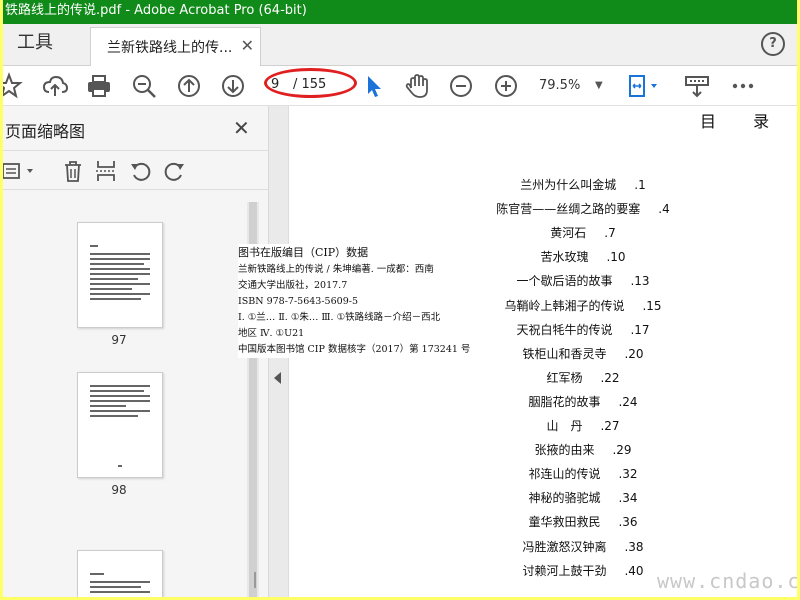 The height and width of the screenshot is (600, 800). I want to click on toc-entry-title: 讨赖河上鼓干劲, so click(564, 570).